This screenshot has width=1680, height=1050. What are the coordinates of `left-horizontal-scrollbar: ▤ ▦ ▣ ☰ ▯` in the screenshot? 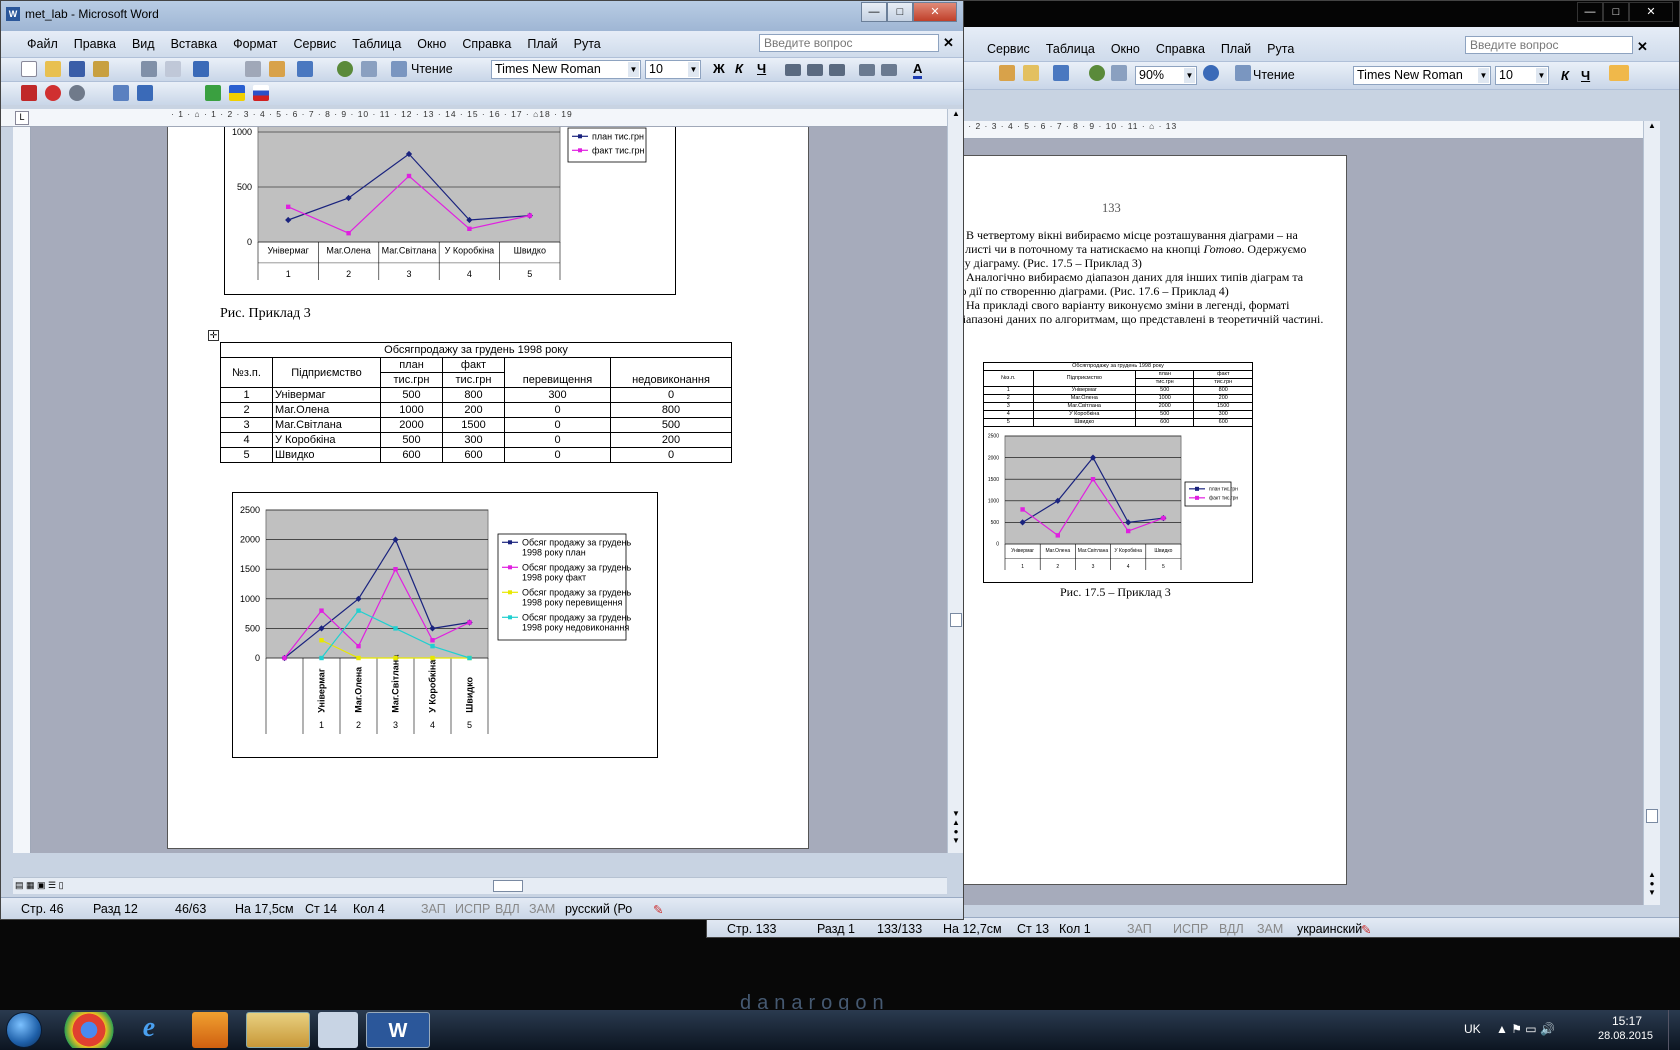 It's located at (480, 885).